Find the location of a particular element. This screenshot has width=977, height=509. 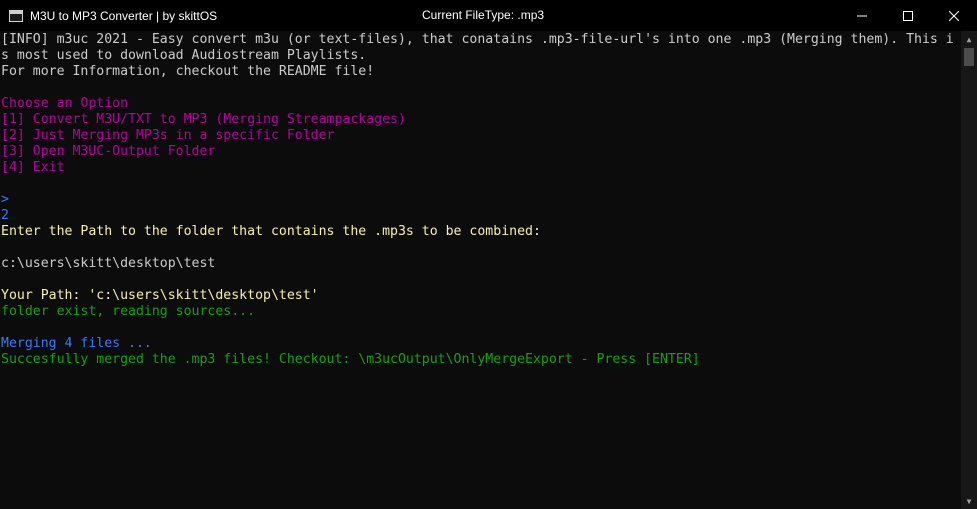

scroll-up-icon: ▲ is located at coordinates (969, 39).